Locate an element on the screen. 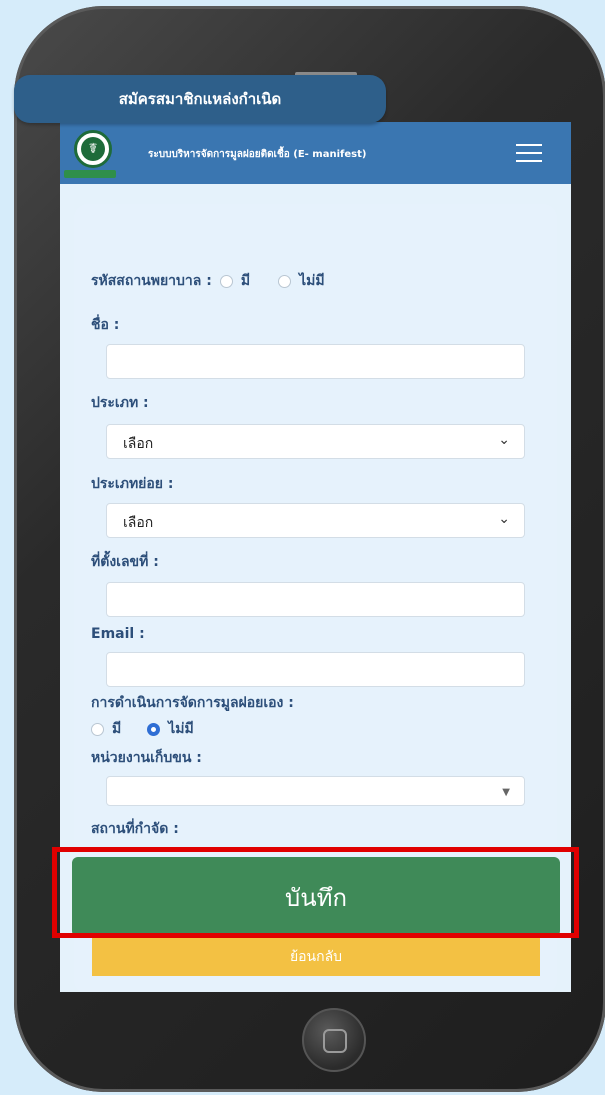  self-manage-row: มี ไม่มี is located at coordinates (142, 729).